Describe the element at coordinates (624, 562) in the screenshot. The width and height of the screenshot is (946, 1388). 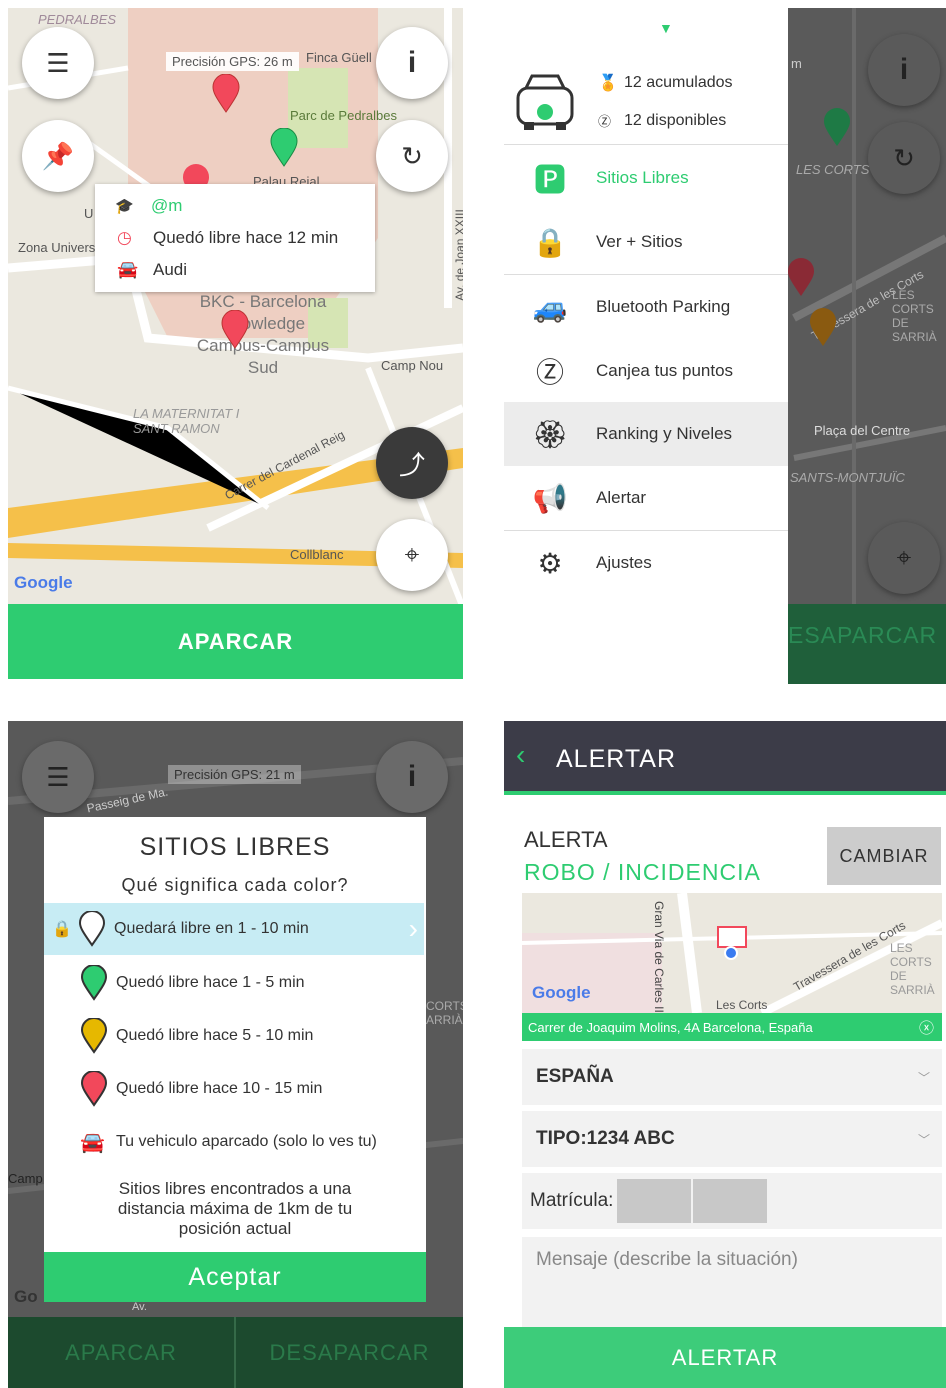
I see `menu-item-label: Ajustes` at that location.